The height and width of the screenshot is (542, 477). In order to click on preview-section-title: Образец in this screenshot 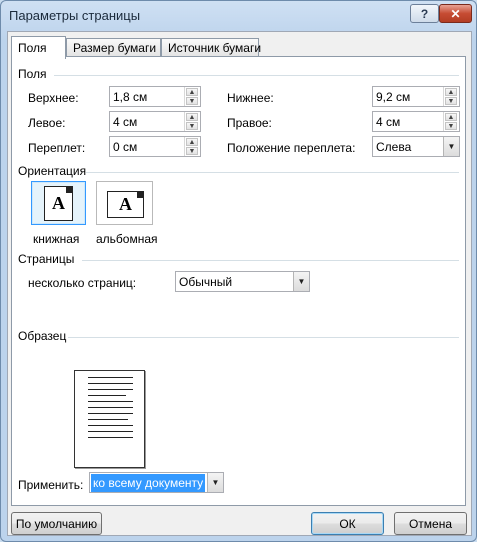, I will do `click(42, 336)`.